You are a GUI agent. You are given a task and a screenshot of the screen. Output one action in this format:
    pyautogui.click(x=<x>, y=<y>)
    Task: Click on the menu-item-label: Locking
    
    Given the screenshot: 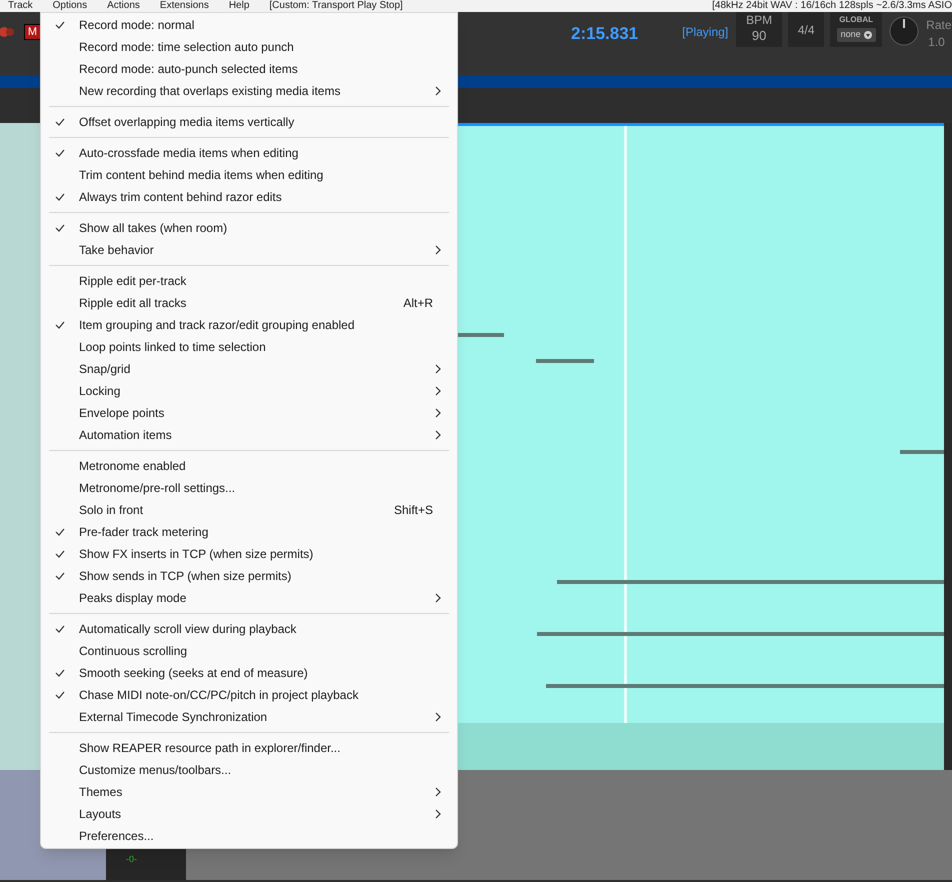 What is the action you would take?
    pyautogui.click(x=99, y=391)
    